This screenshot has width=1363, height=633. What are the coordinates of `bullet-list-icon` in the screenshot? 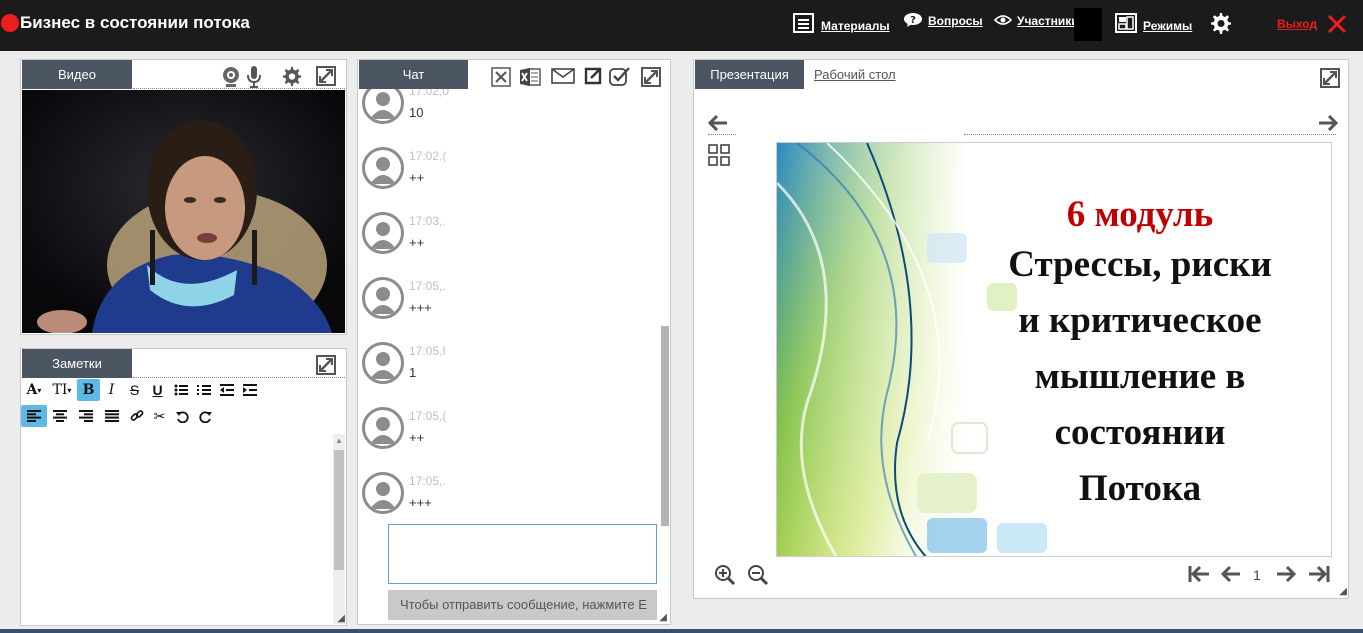 It's located at (180, 390).